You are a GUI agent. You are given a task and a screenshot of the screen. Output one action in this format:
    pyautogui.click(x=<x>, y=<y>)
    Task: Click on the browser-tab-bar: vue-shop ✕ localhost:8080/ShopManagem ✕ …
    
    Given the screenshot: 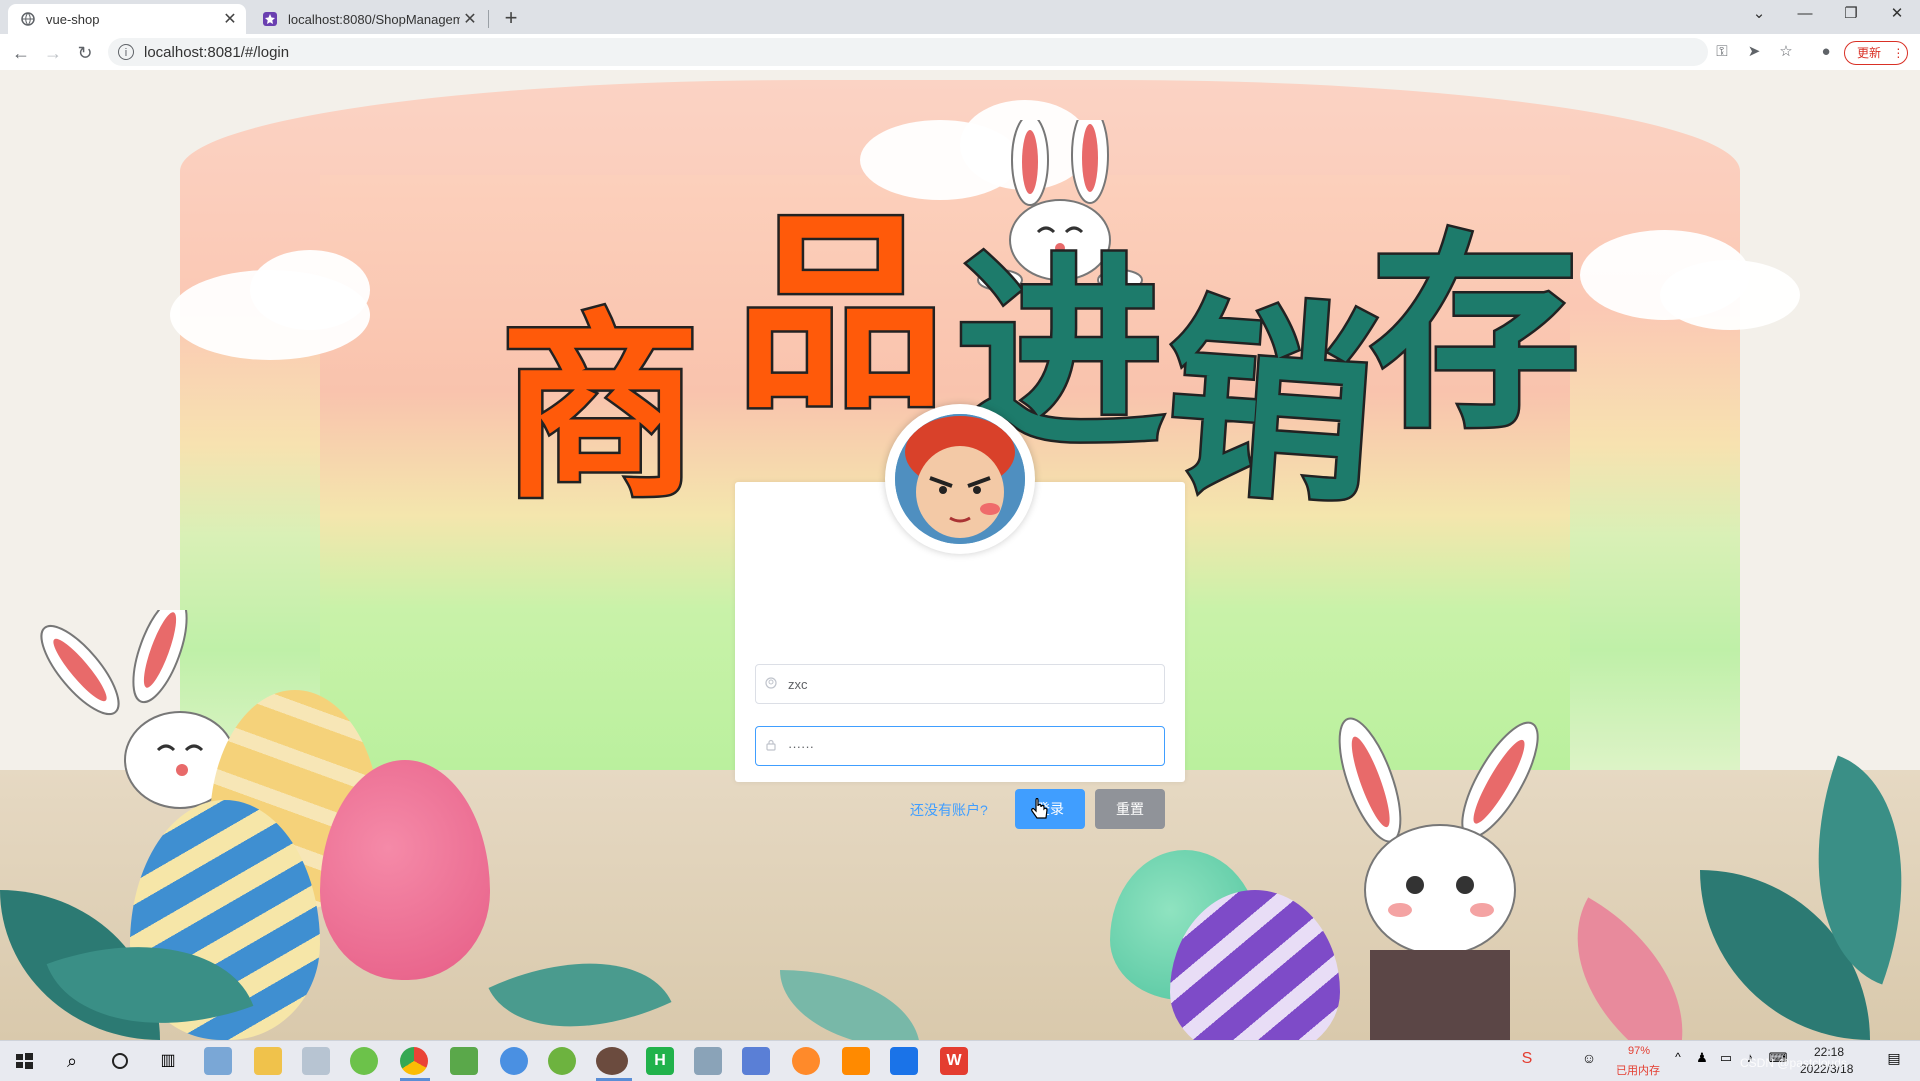 What is the action you would take?
    pyautogui.click(x=960, y=17)
    